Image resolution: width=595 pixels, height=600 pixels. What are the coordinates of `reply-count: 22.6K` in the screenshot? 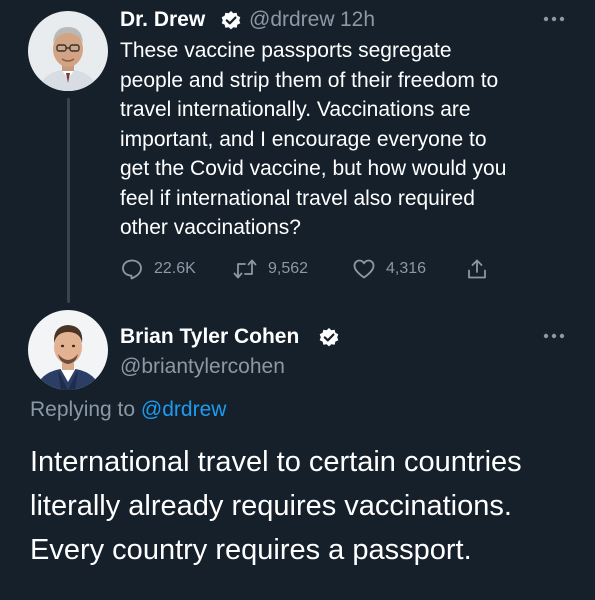 It's located at (175, 268).